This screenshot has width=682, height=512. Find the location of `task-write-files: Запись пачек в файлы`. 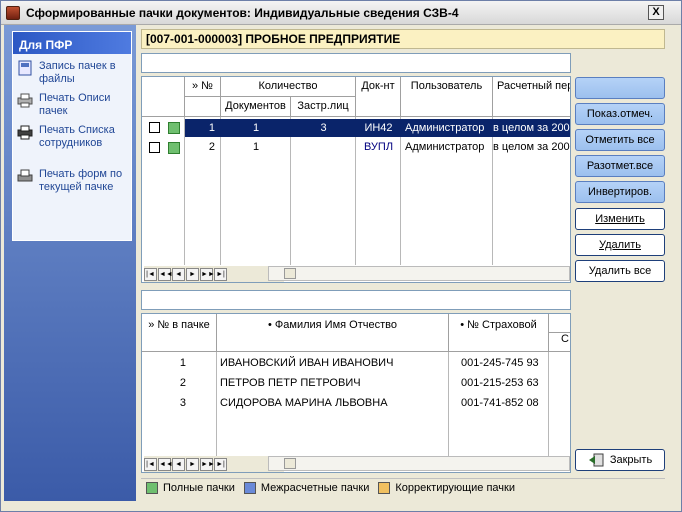

task-write-files: Запись пачек в файлы is located at coordinates (72, 70).